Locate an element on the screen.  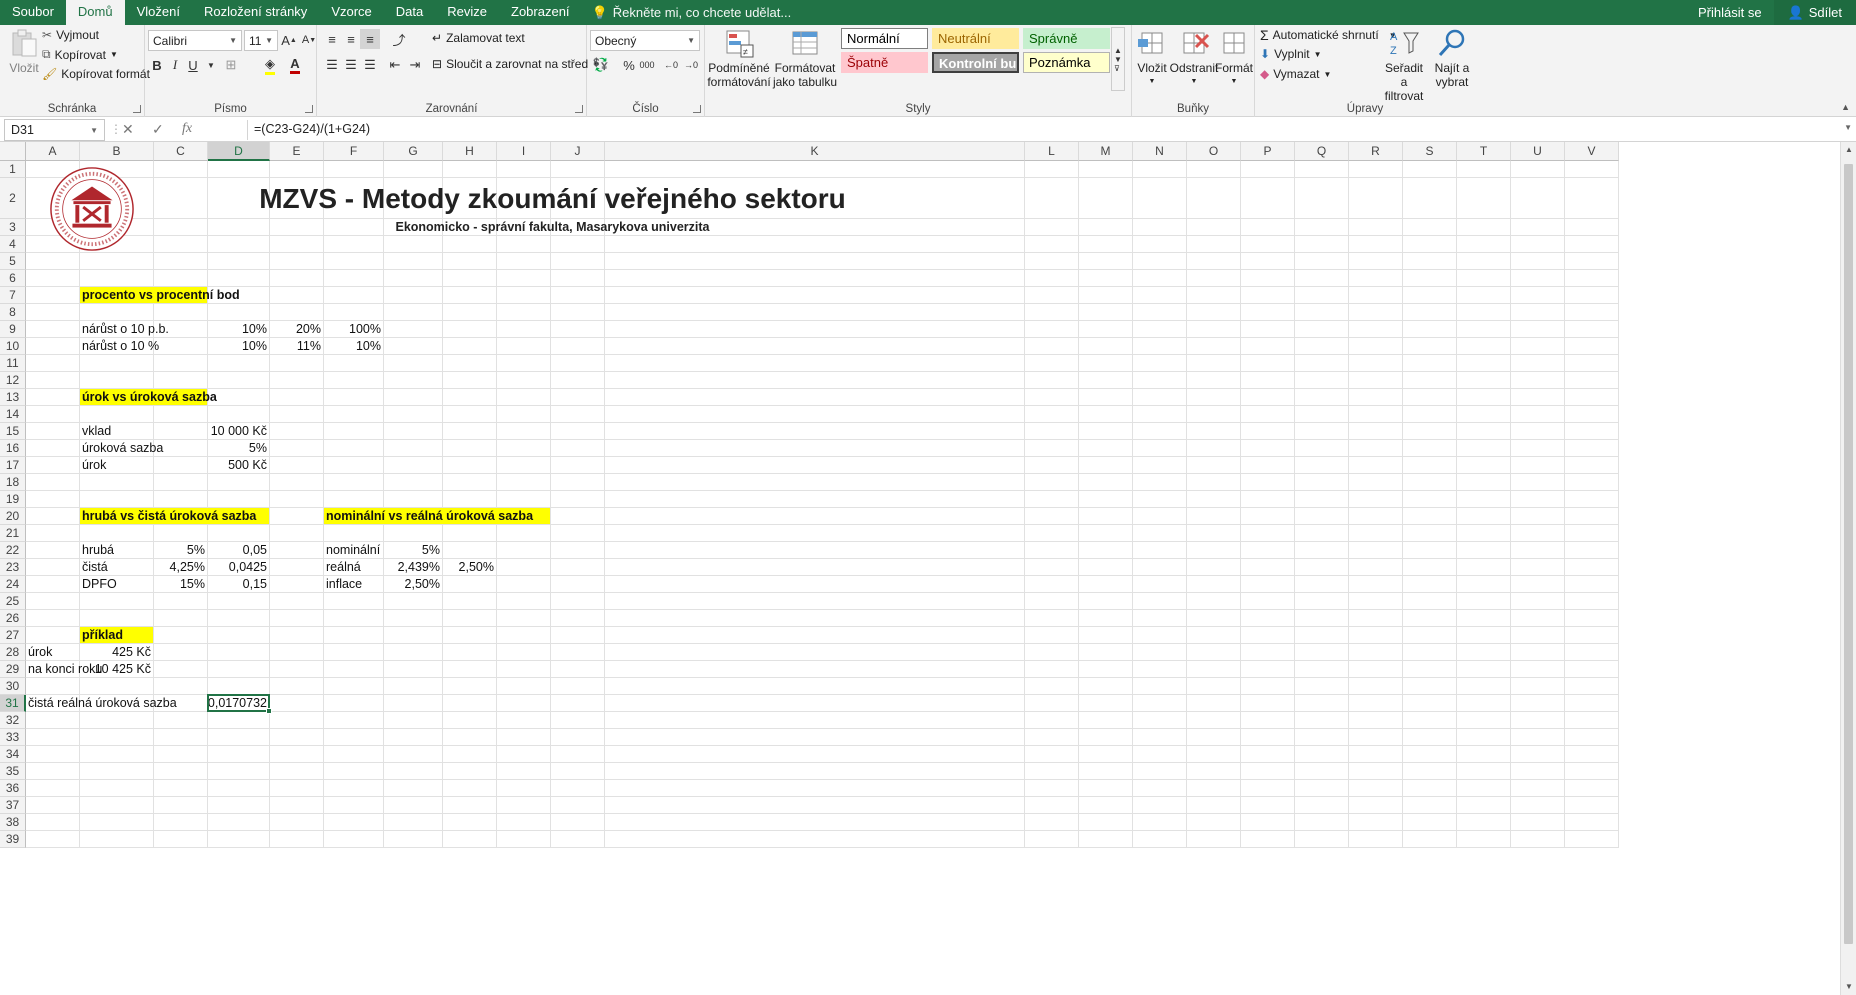
format-as-table-button: Formátovat jako tabulku is located at coordinates (805, 58).